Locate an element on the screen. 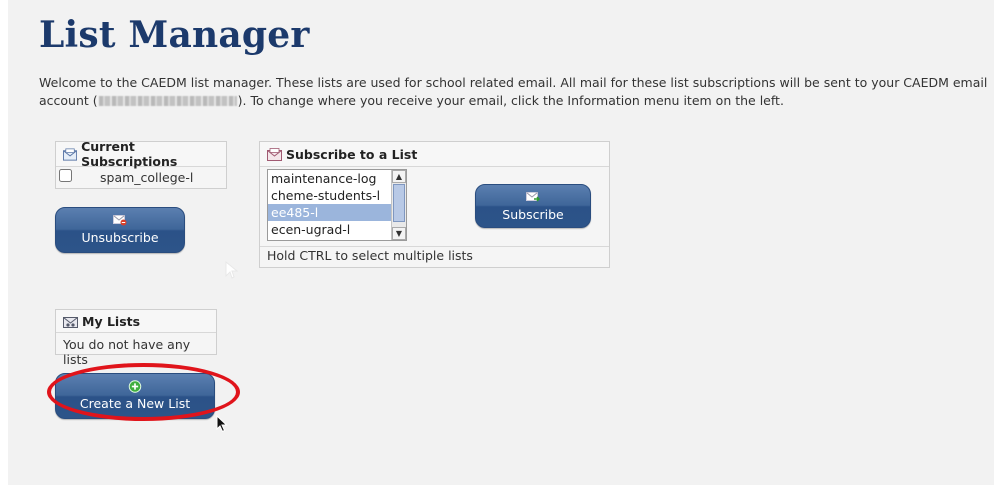 This screenshot has width=994, height=485. subscribe-title: Subscribe to a List is located at coordinates (352, 154).